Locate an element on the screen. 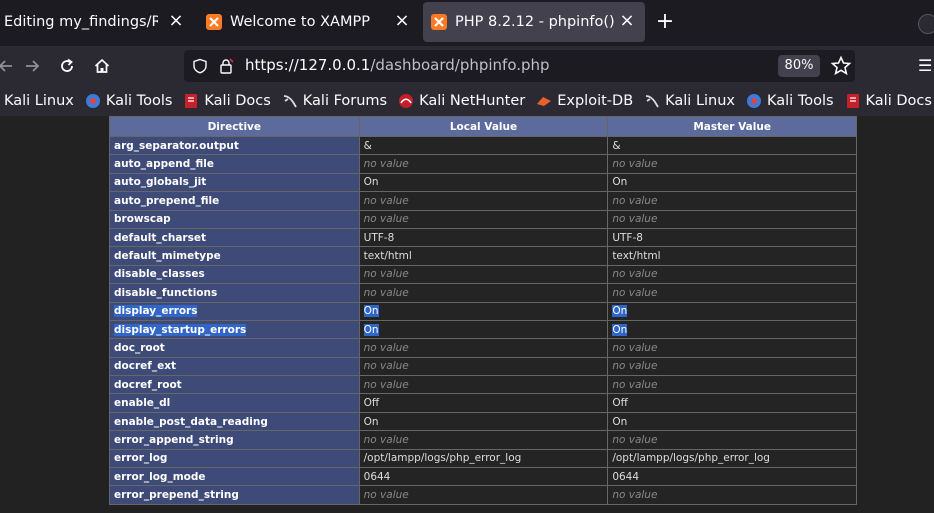 This screenshot has width=934, height=513. tab-editing-findings: Editing my_findings/READ × is located at coordinates (97, 22).